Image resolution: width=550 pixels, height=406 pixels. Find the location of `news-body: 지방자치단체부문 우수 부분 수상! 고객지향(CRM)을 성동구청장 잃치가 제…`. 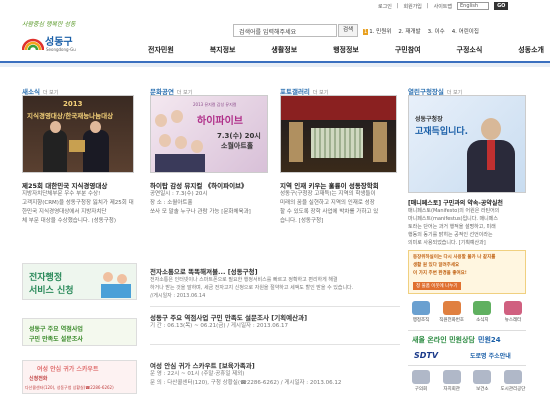

news-body: 지방자치단체부문 우수 부분 수상! 고객지향(CRM)을 성동구청장 잃치가 제… is located at coordinates (78, 207).